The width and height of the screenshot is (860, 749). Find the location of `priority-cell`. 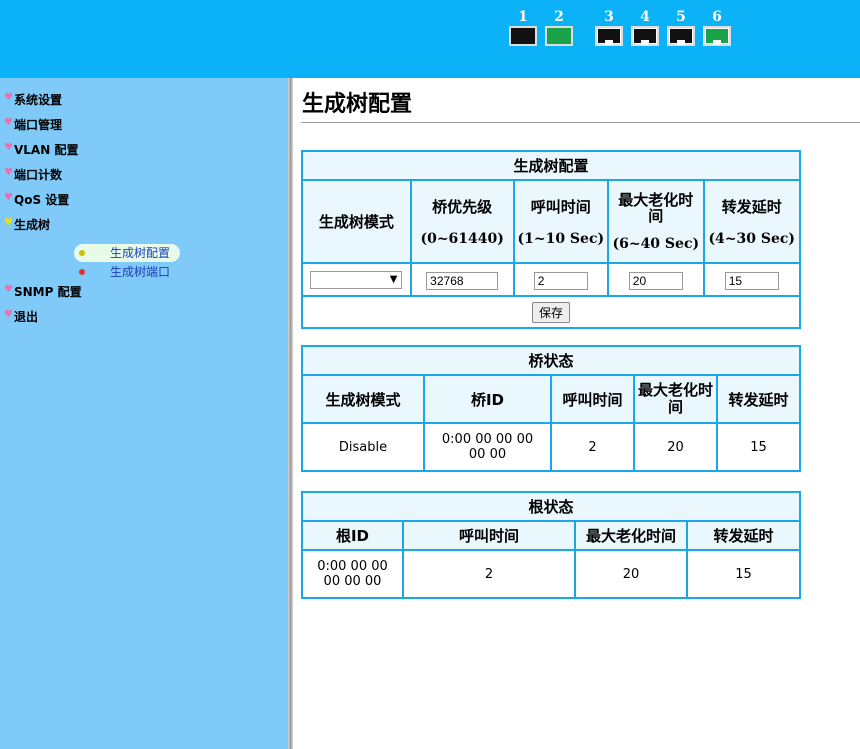

priority-cell is located at coordinates (462, 279).